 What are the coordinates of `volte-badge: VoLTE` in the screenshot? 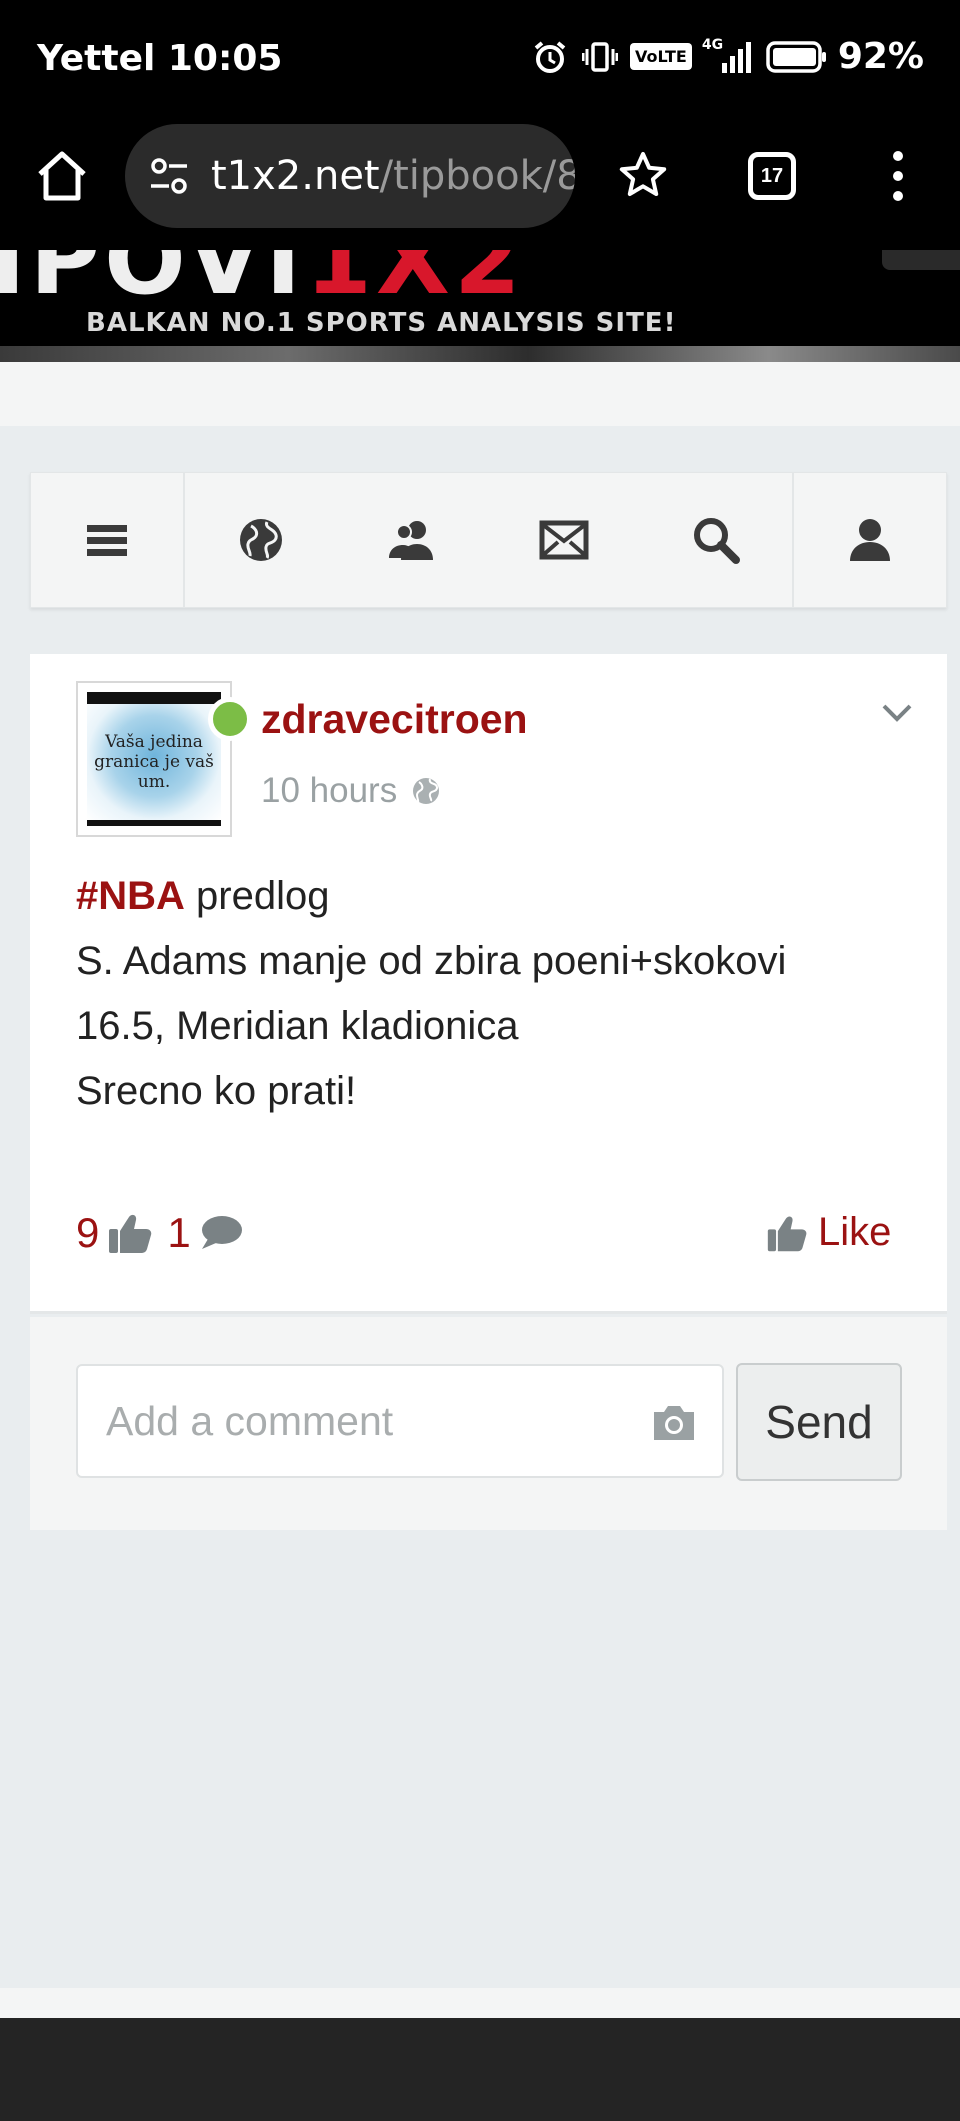 It's located at (660, 56).